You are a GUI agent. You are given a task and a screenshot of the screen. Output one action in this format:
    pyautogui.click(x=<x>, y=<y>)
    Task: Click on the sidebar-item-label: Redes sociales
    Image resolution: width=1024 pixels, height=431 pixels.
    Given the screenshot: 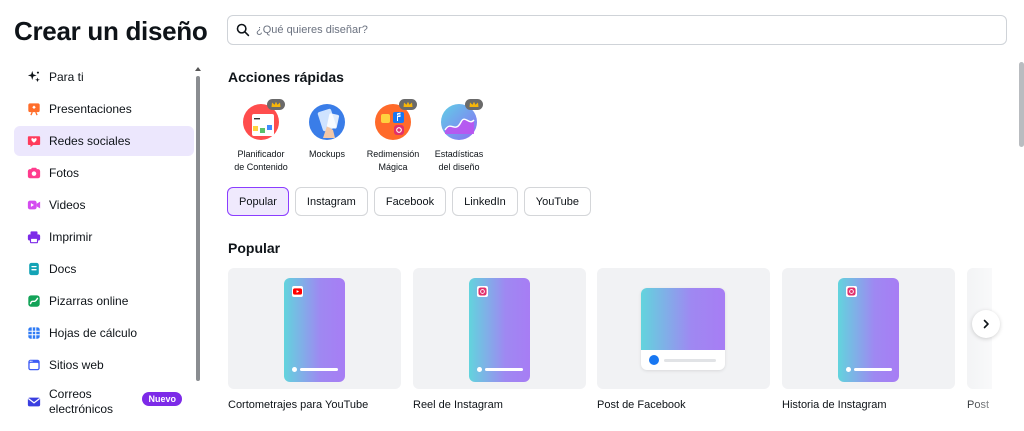 What is the action you would take?
    pyautogui.click(x=90, y=140)
    